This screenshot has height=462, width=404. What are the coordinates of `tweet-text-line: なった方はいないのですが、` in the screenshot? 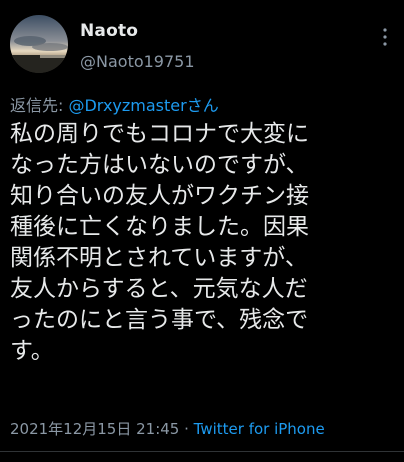 It's located at (159, 165).